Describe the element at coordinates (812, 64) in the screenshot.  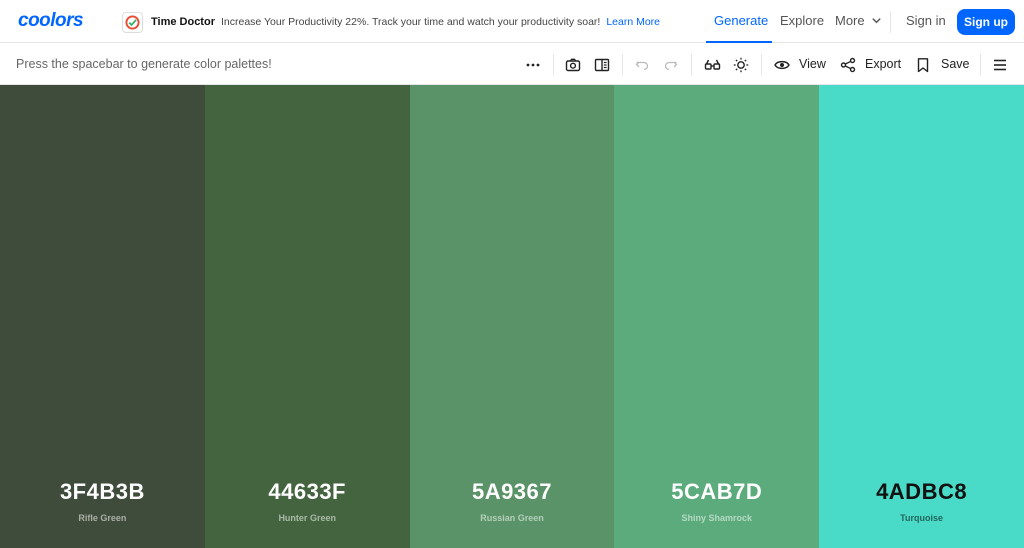
I see `view-button: View` at that location.